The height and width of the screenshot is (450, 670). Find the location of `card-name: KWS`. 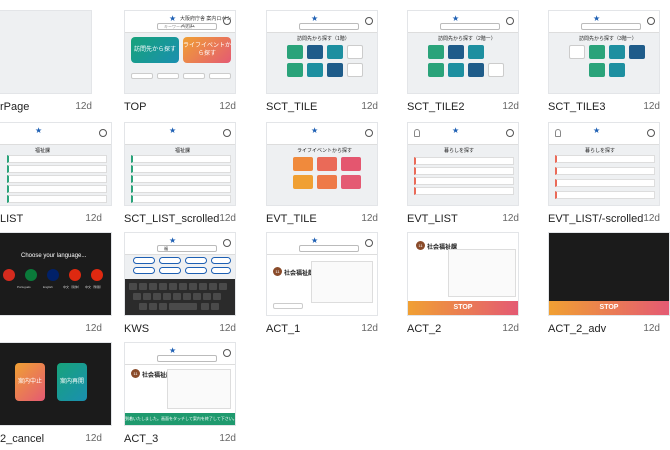

card-name: KWS is located at coordinates (137, 329).